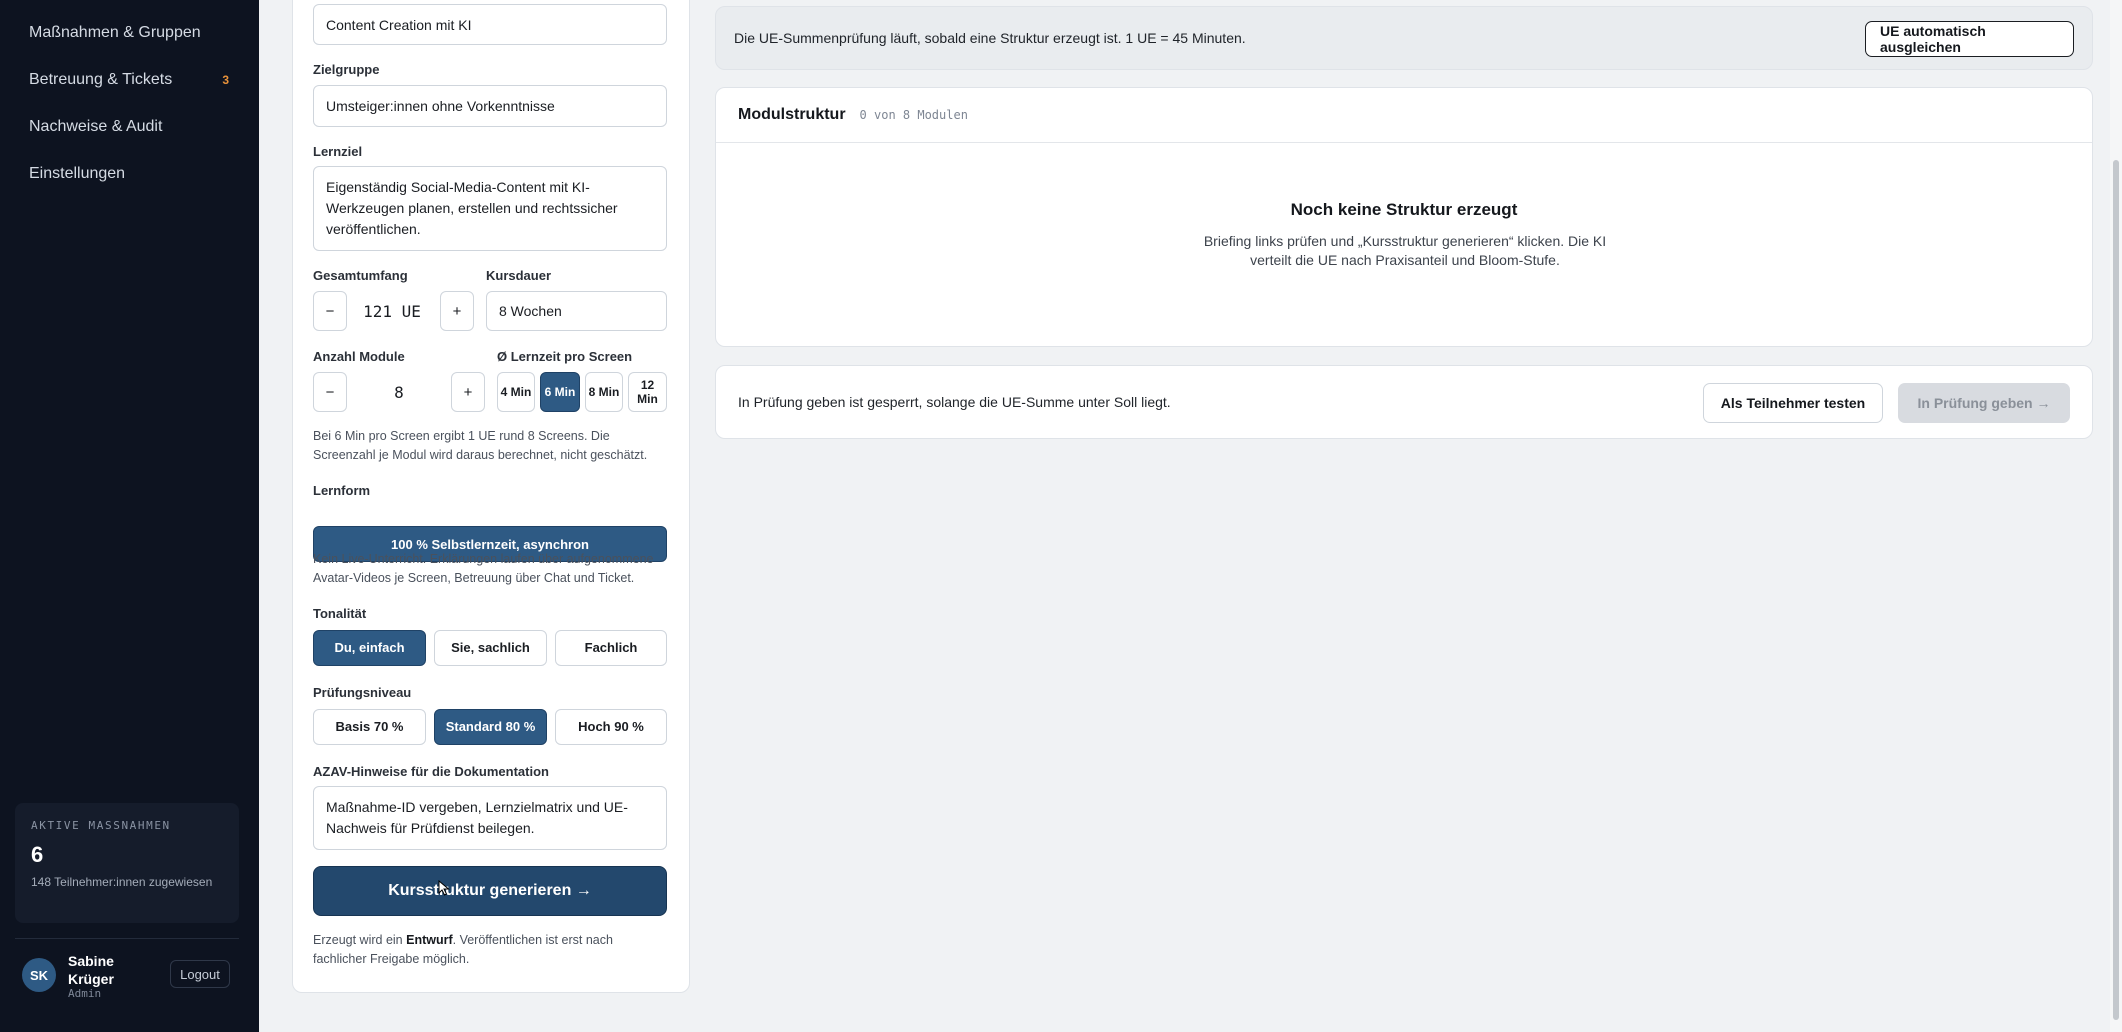 The width and height of the screenshot is (2122, 1032). I want to click on structure-header: Modulstruktur 0 von 8 Modulen, so click(853, 115).